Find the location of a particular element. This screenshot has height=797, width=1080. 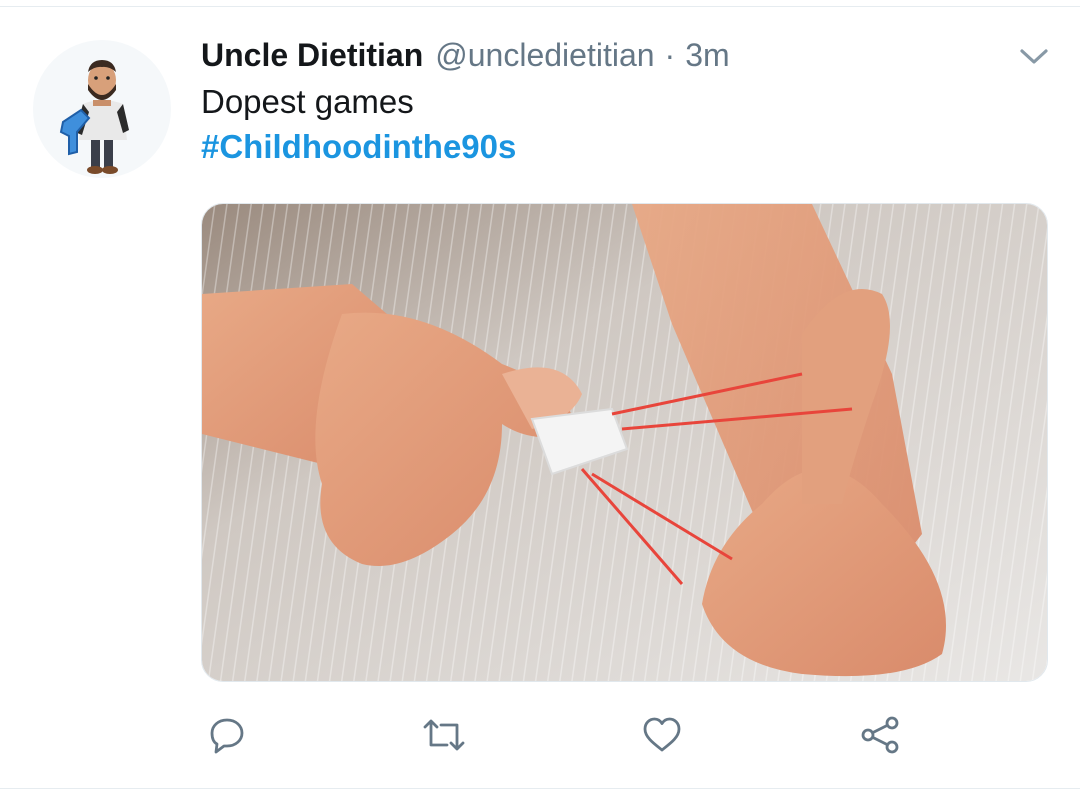

reply-button is located at coordinates (227, 735).